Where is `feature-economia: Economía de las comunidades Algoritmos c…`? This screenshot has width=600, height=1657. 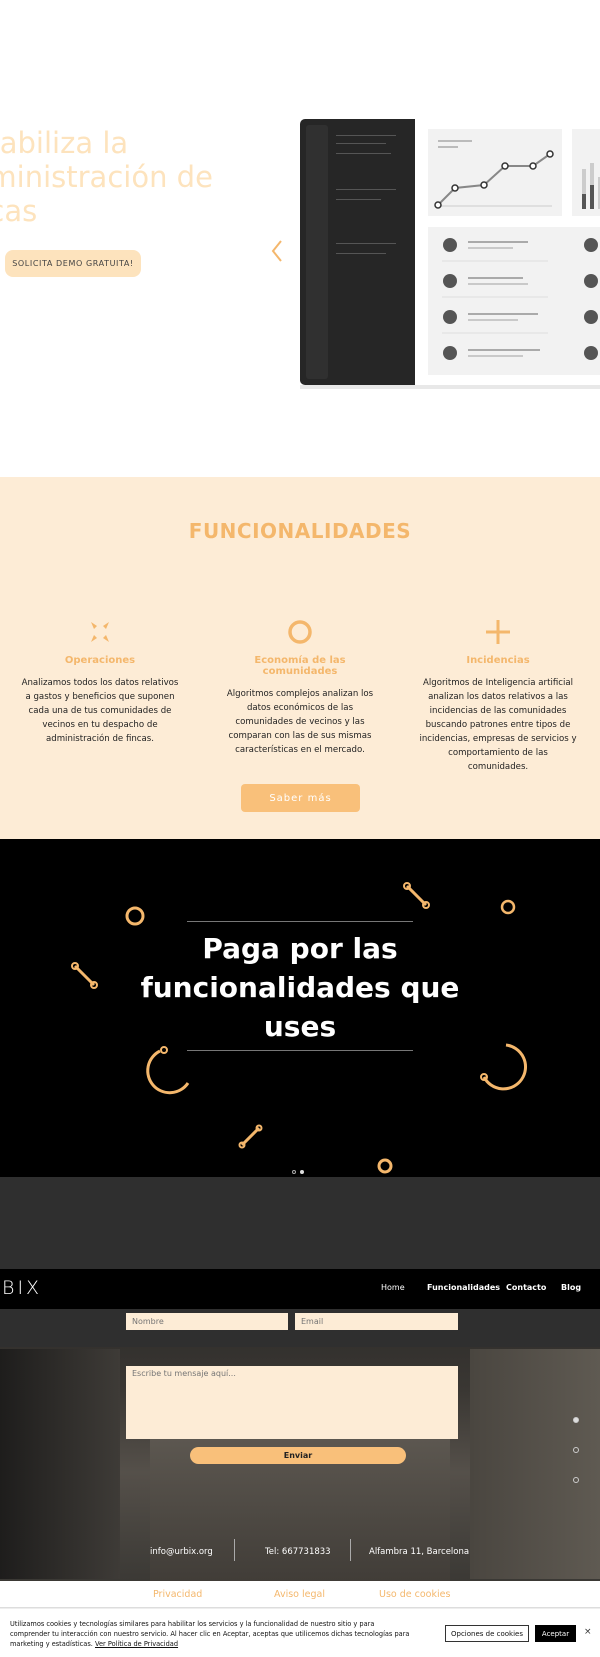
feature-economia: Economía de las comunidades Algoritmos c… is located at coordinates (300, 687).